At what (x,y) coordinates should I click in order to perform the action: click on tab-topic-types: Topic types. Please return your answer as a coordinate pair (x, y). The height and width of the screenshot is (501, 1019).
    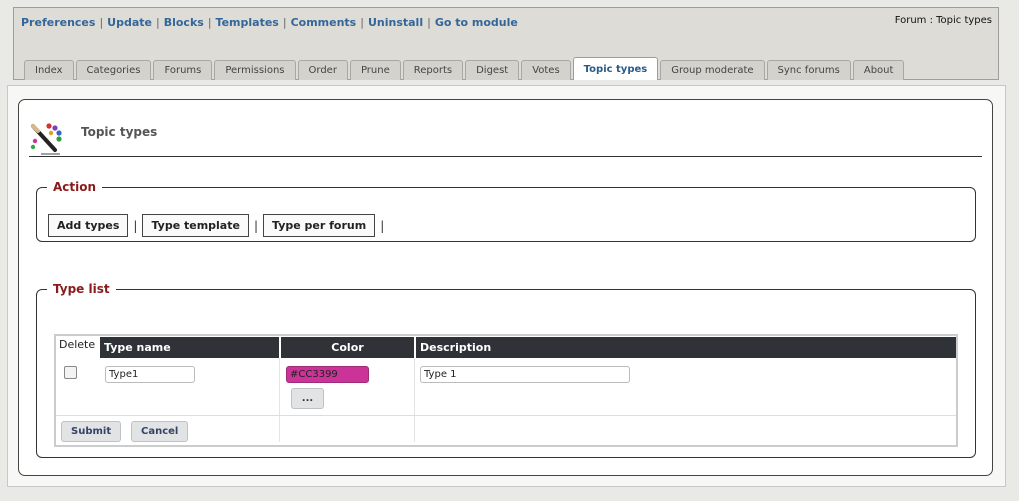
    Looking at the image, I should click on (615, 68).